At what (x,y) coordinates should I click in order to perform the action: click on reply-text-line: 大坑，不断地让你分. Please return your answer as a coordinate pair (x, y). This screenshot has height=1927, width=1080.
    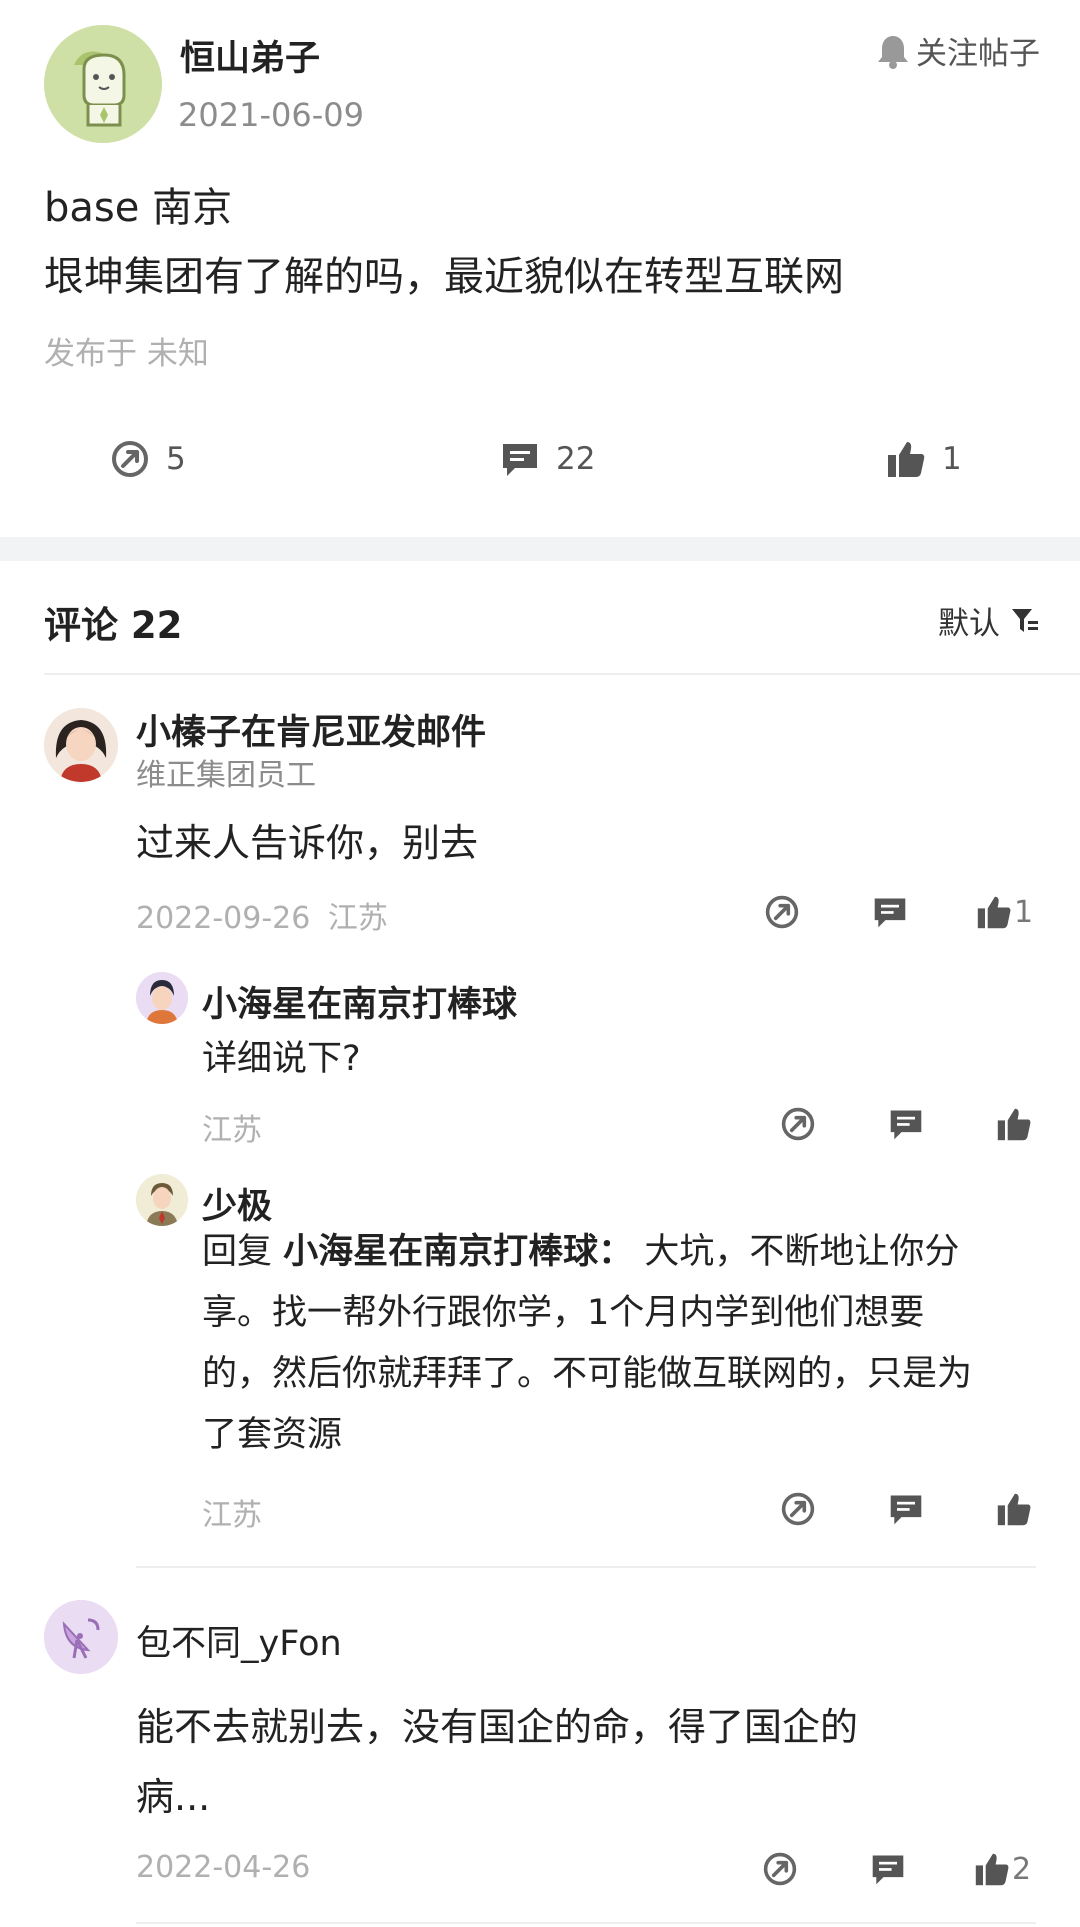
    Looking at the image, I should click on (802, 1252).